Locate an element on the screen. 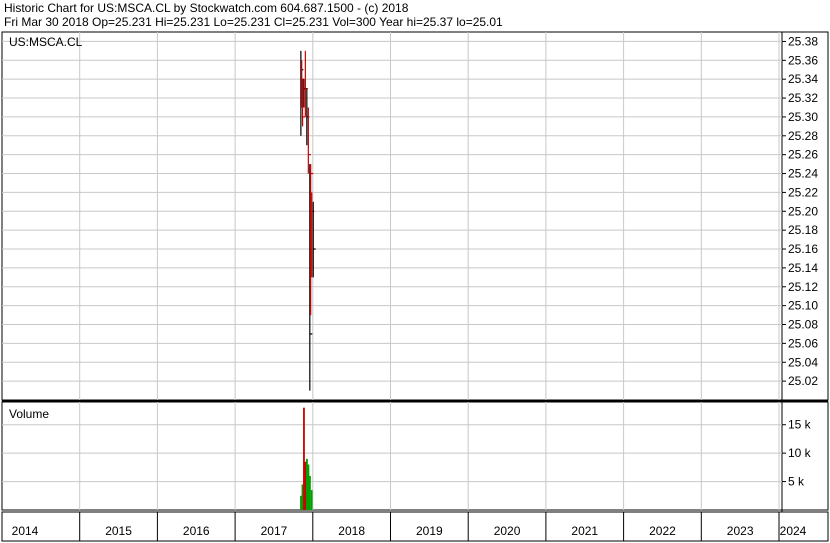  price-bars is located at coordinates (308, 220).